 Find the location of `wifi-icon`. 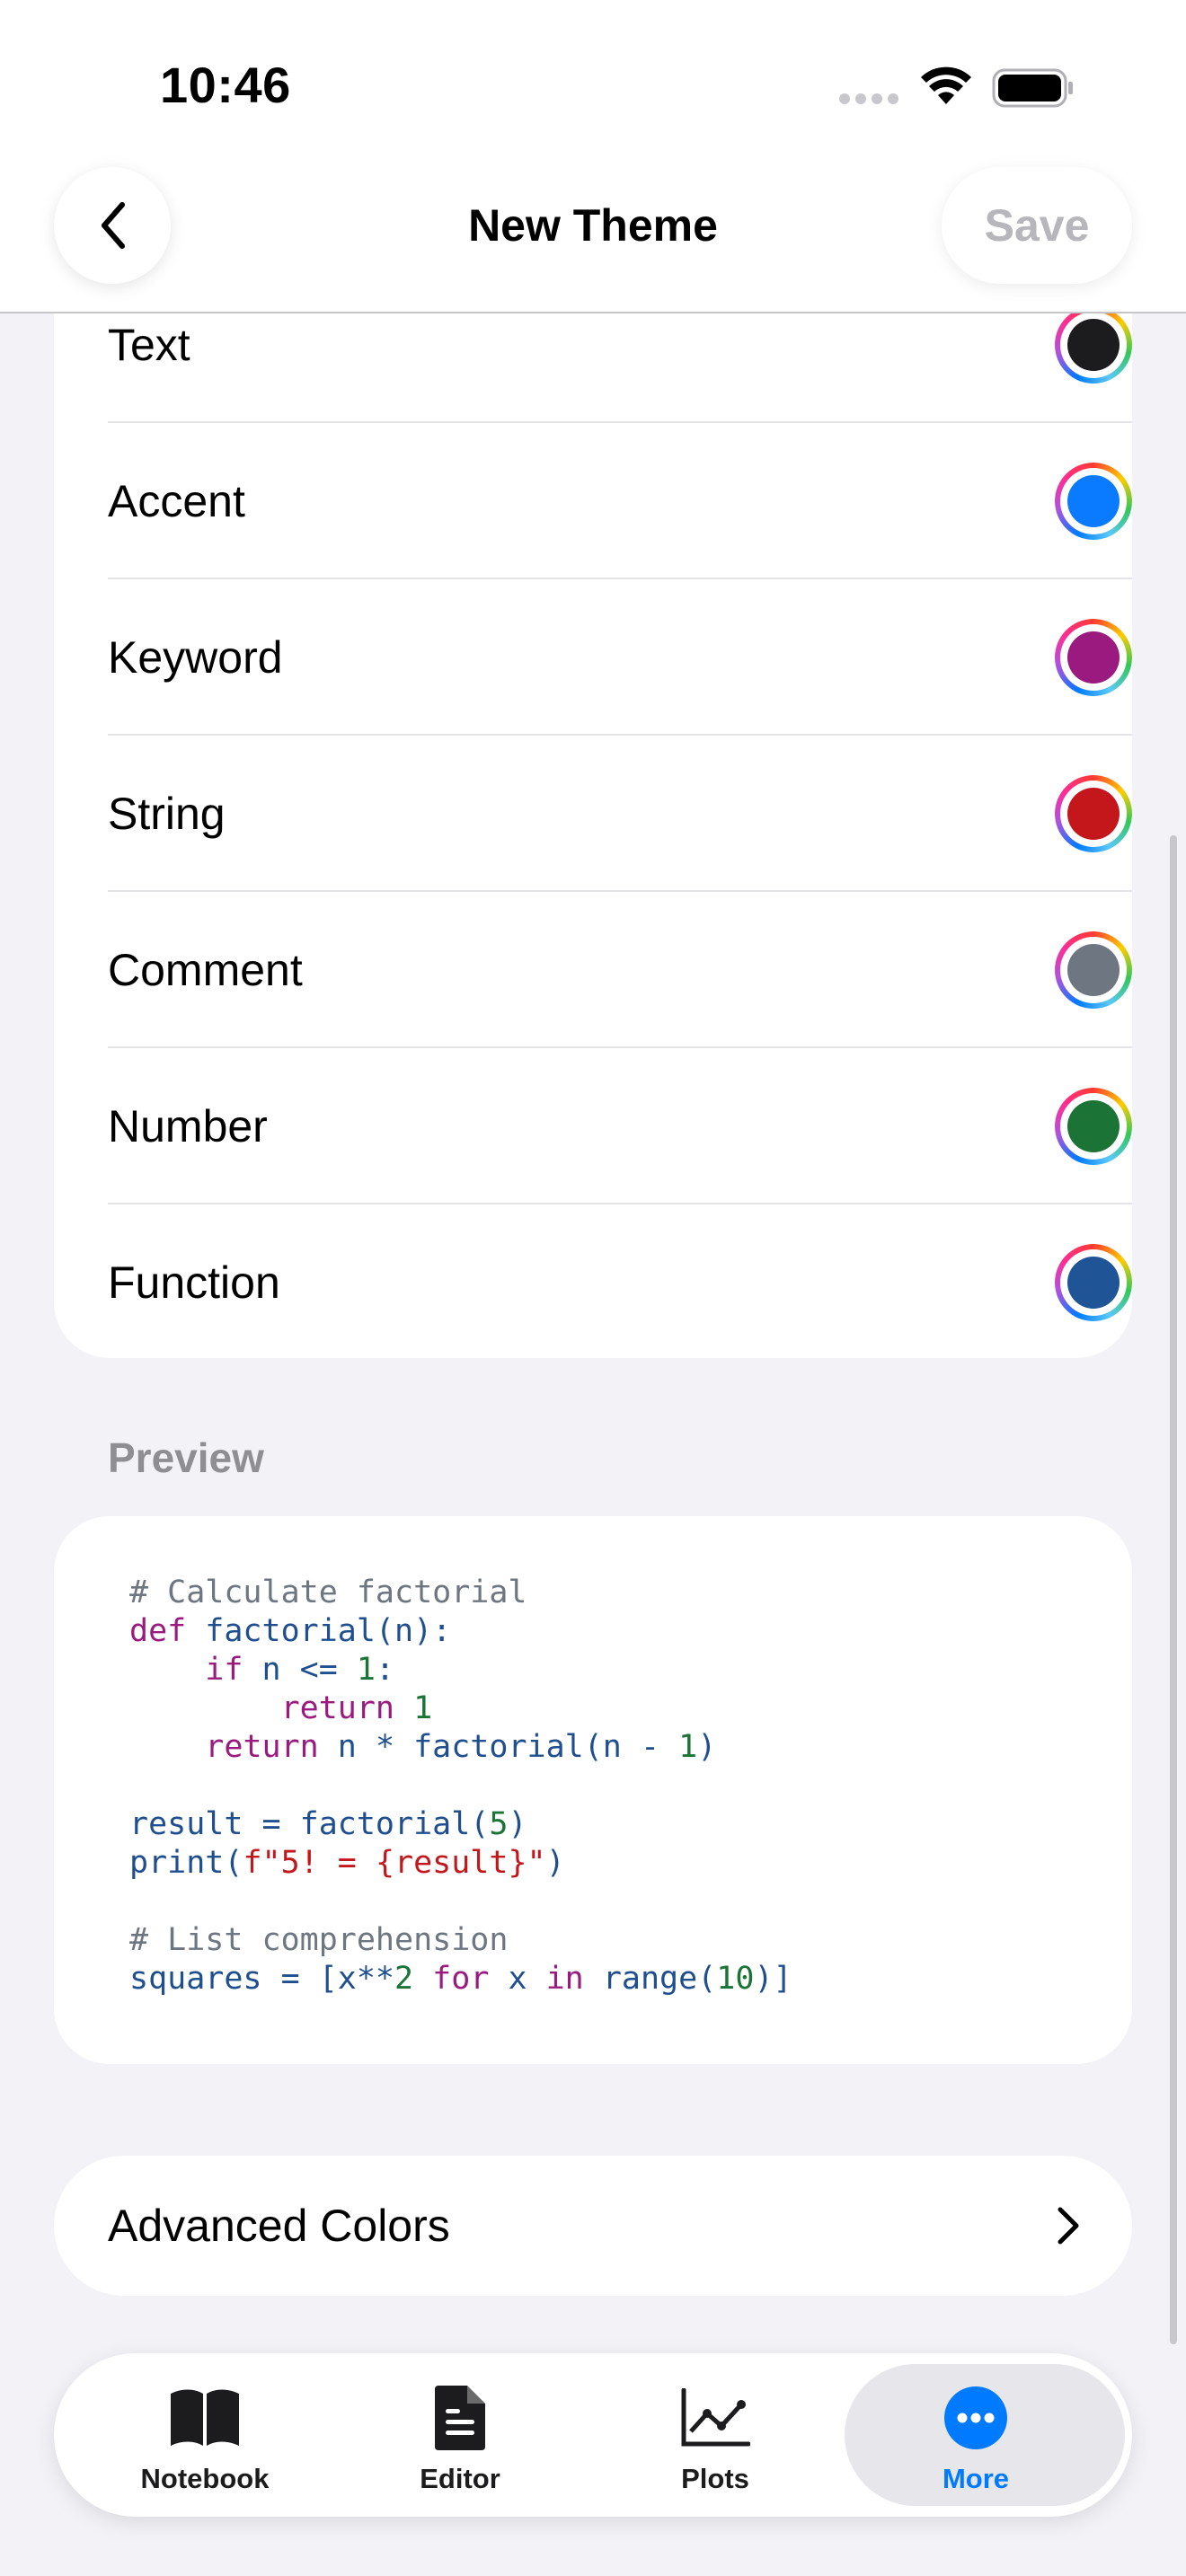

wifi-icon is located at coordinates (946, 85).